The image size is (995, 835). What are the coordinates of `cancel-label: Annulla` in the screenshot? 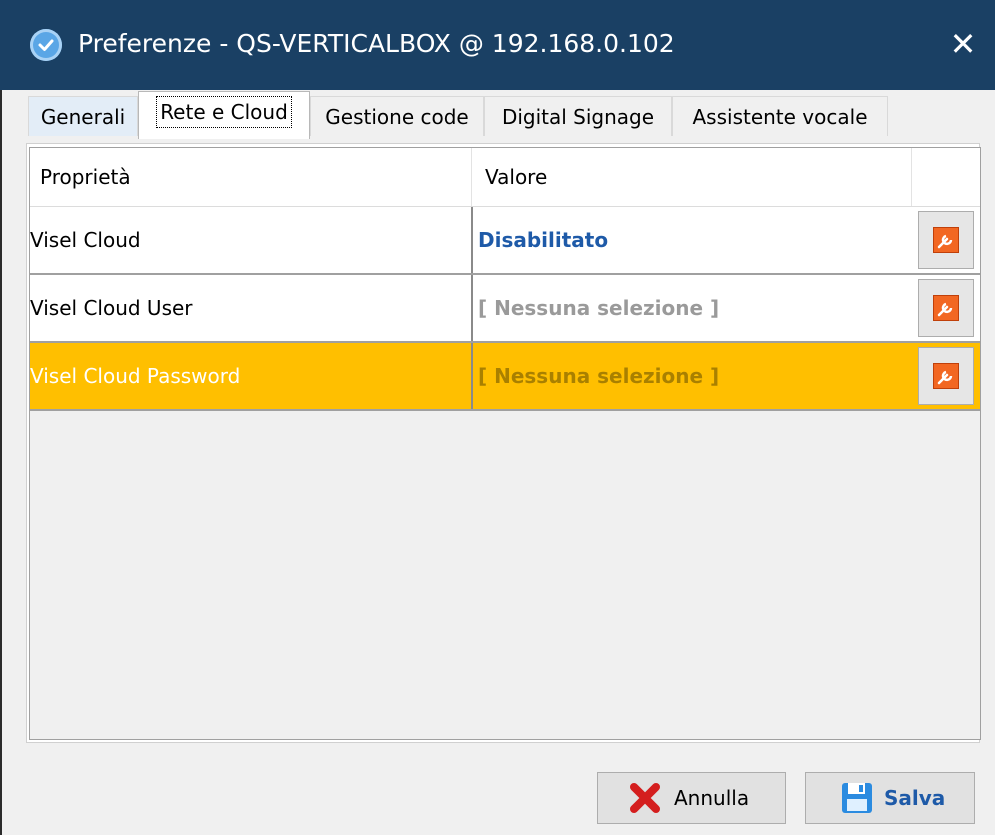 It's located at (712, 798).